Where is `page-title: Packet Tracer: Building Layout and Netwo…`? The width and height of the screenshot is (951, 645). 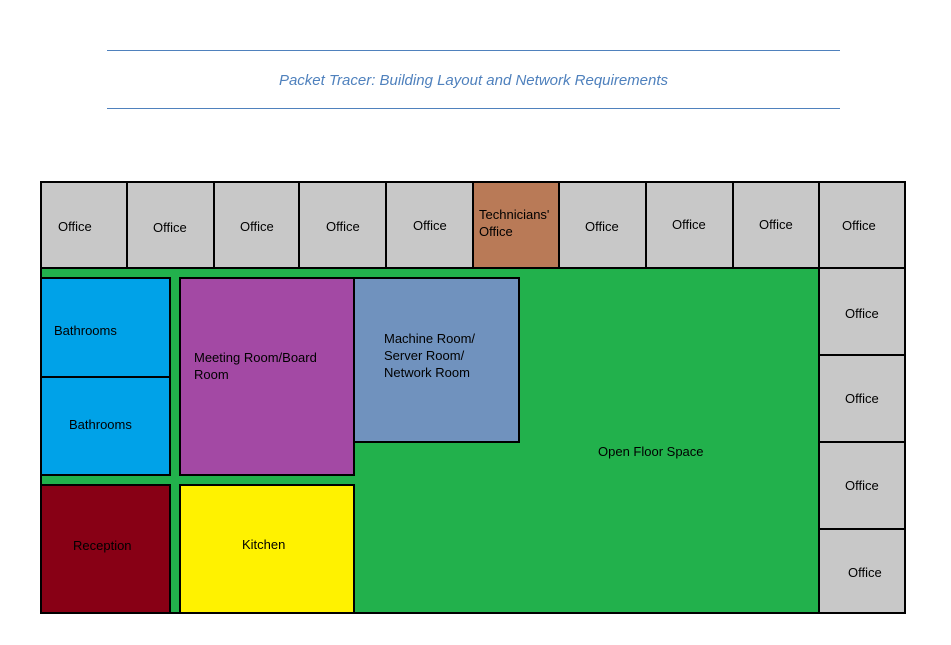 page-title: Packet Tracer: Building Layout and Netwo… is located at coordinates (473, 80).